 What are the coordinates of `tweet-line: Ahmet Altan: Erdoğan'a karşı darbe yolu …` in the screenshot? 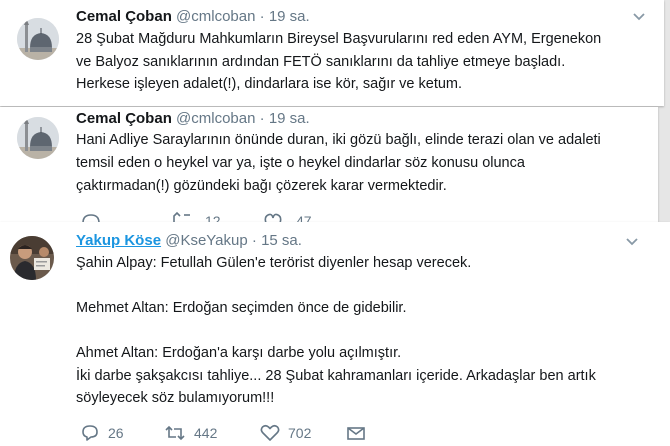 It's located at (239, 353).